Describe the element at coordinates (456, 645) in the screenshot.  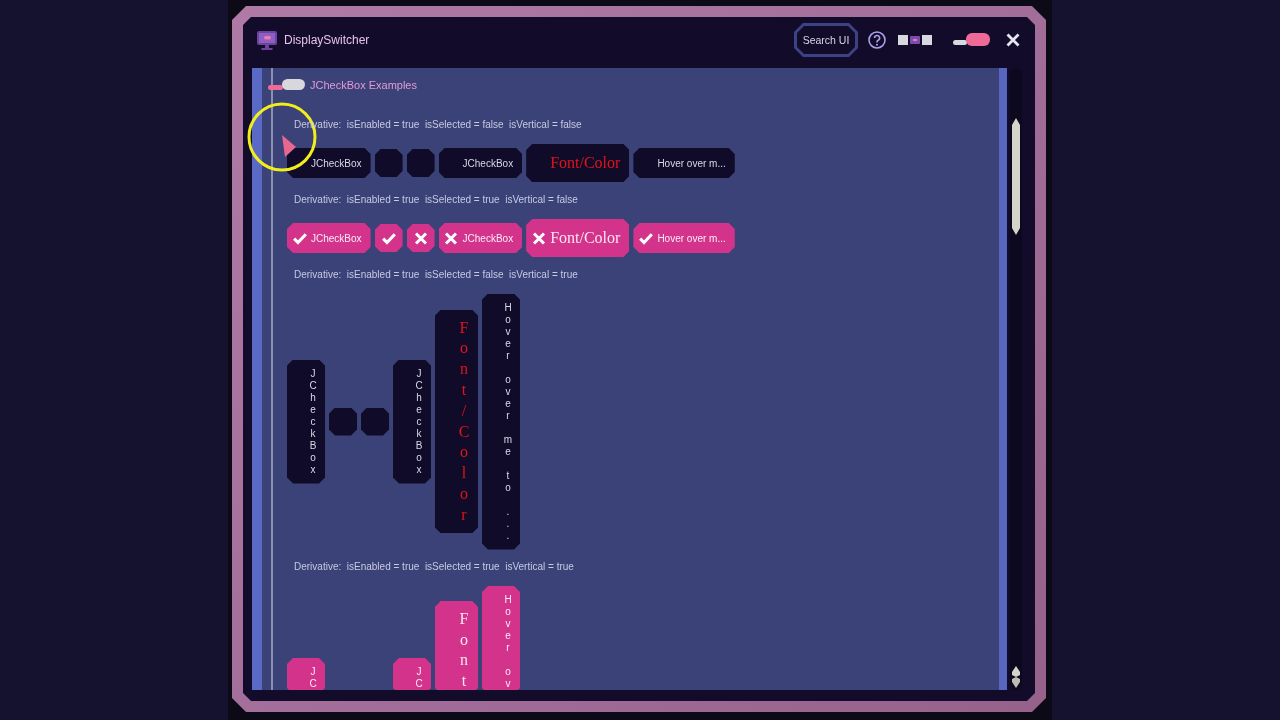
I see `checkbox: Font` at that location.